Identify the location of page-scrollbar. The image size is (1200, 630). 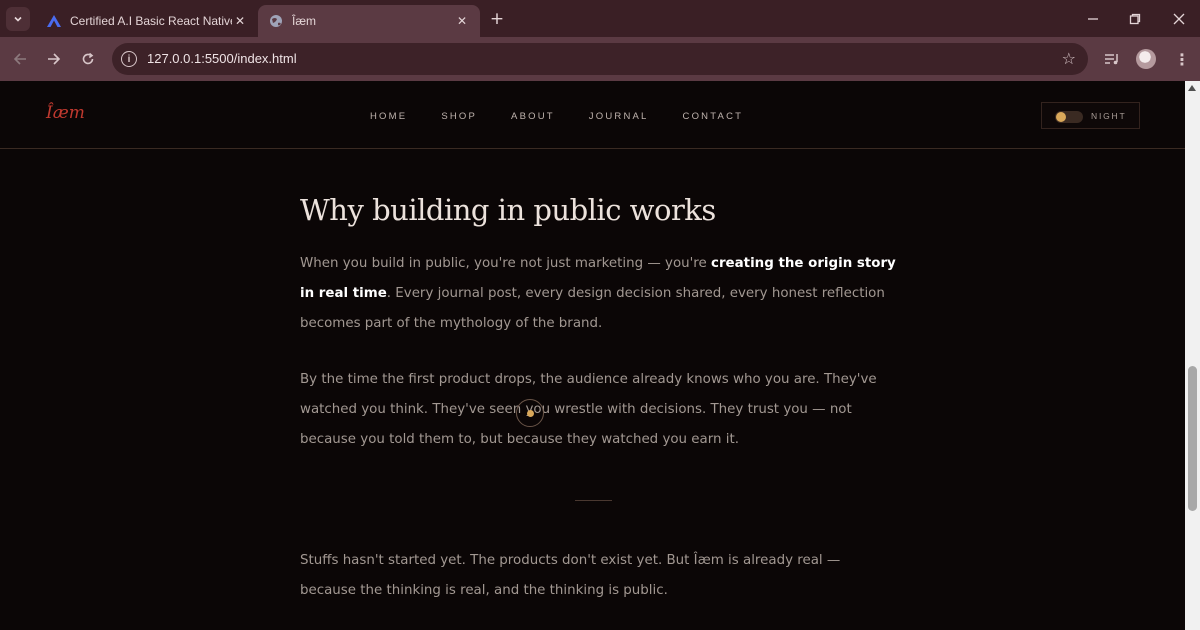
(1192, 355).